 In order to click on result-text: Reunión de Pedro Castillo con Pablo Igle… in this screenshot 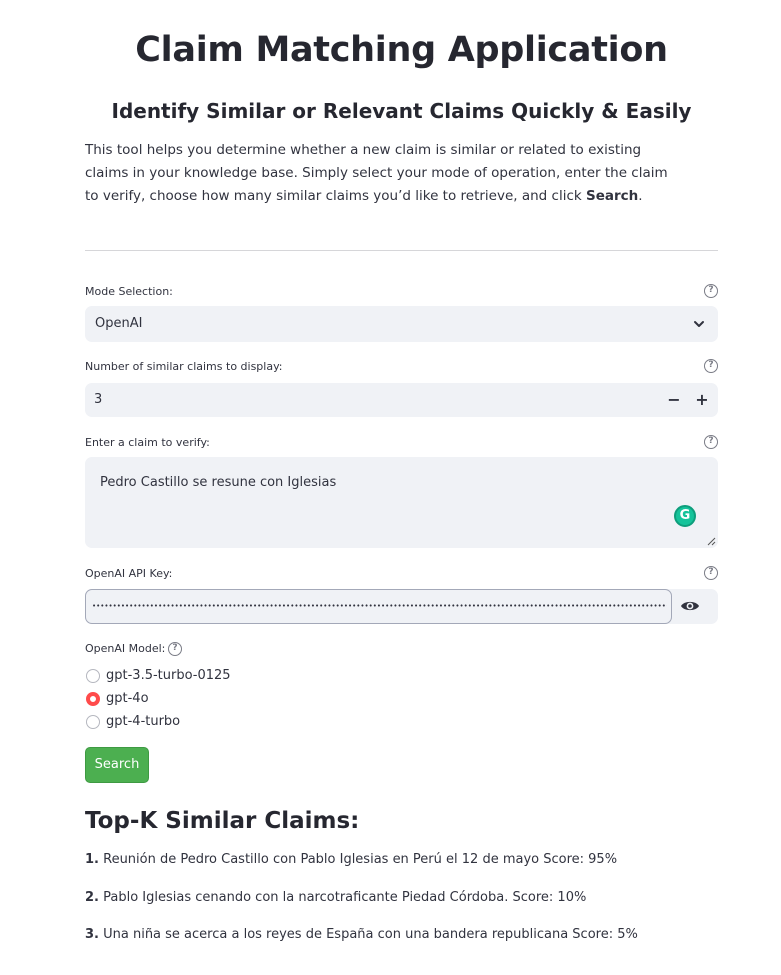, I will do `click(358, 859)`.